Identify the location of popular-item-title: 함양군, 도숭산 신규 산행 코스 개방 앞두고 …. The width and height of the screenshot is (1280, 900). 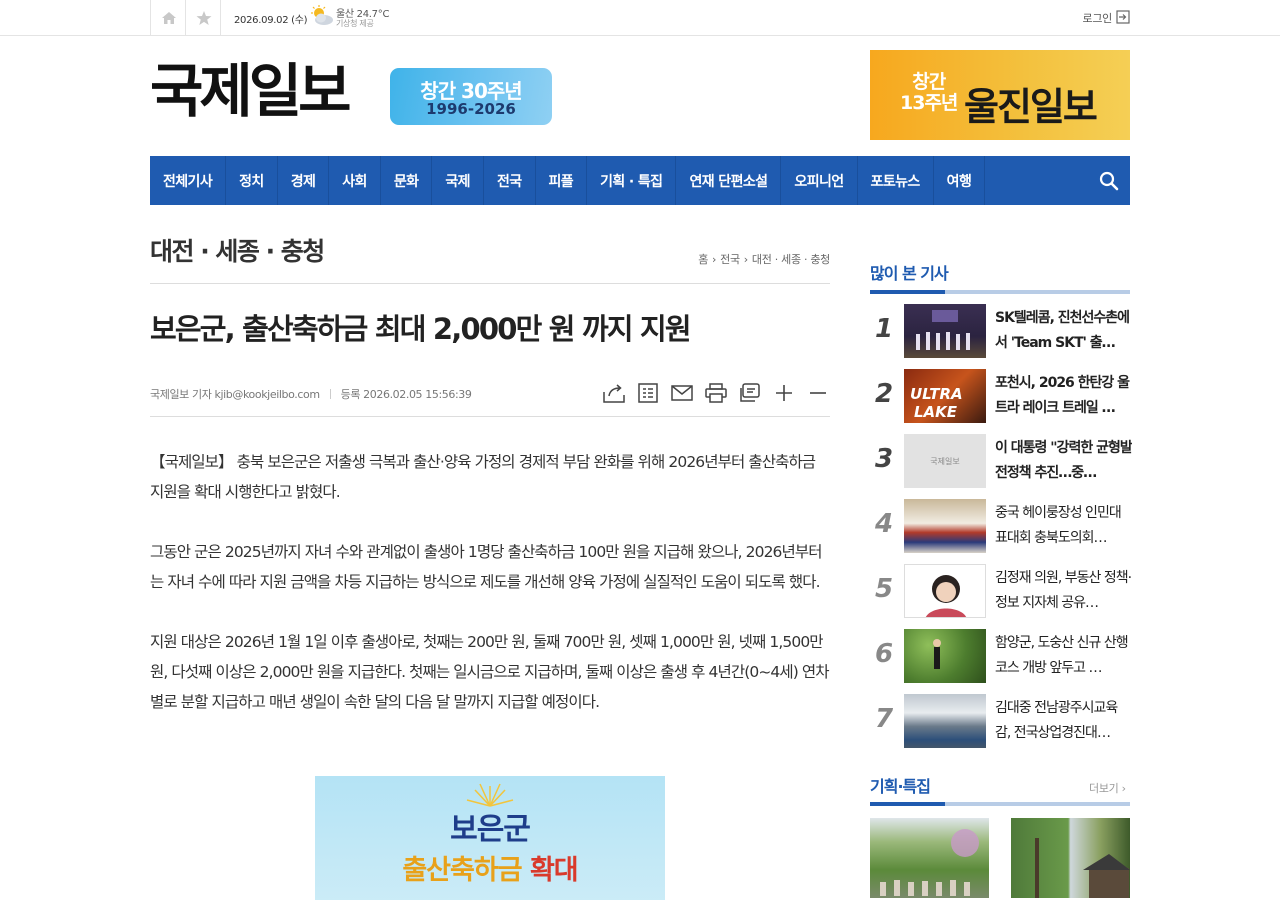
(1062, 655).